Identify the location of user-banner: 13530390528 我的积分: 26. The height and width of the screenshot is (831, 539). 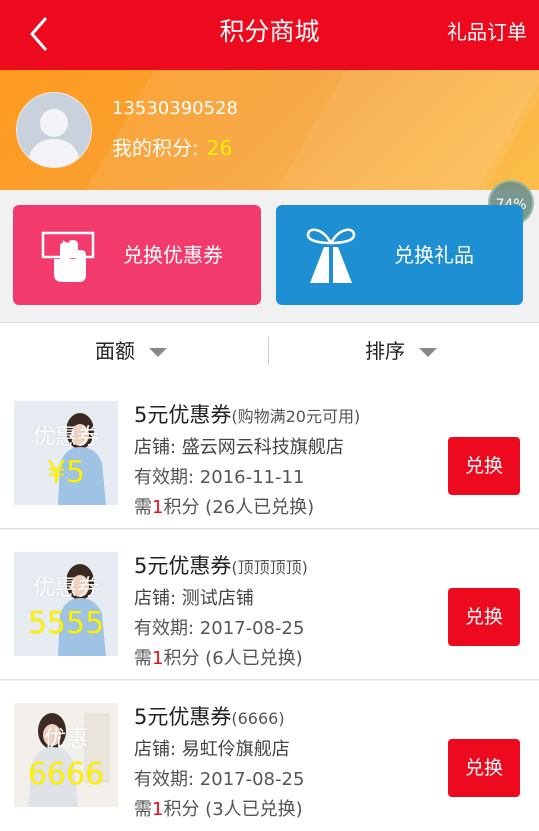
(269, 130).